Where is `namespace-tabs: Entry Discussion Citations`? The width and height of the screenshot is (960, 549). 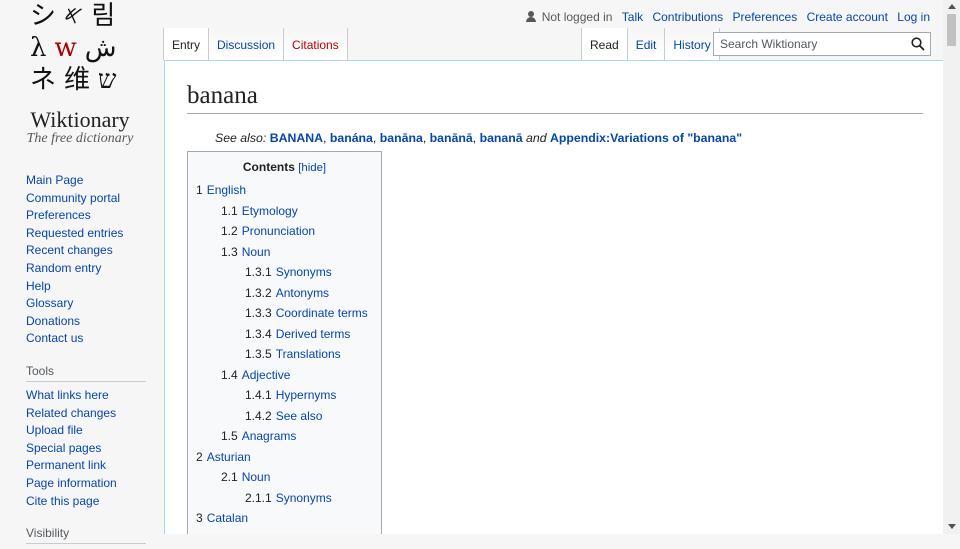 namespace-tabs: Entry Discussion Citations is located at coordinates (255, 44).